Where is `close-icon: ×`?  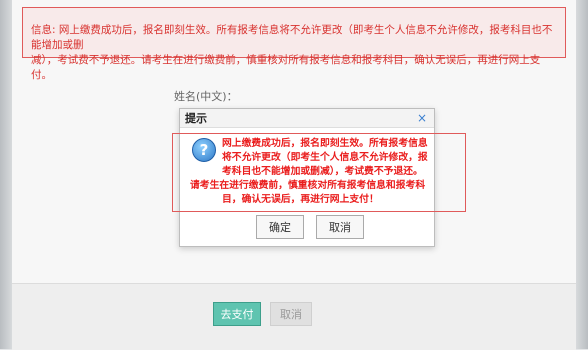 close-icon: × is located at coordinates (422, 118).